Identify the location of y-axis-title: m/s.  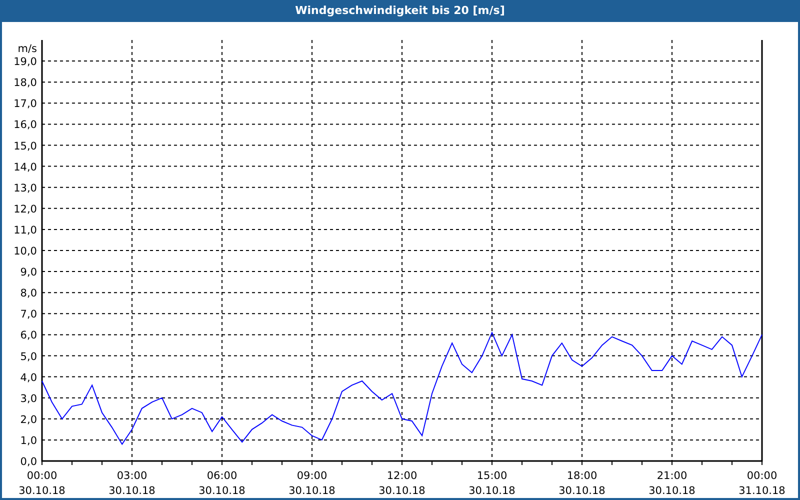
(27, 49).